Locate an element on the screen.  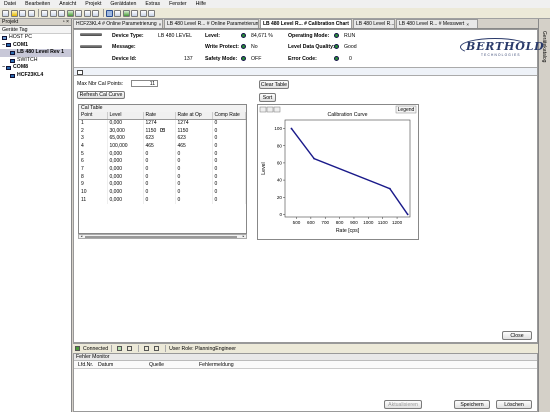
table-row: 4 100,000 465 465 0 is located at coordinates (162, 146).